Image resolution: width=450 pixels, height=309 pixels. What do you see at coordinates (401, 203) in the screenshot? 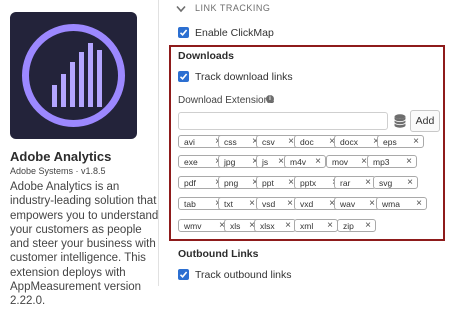
I see `extension-tag: wma ×` at bounding box center [401, 203].